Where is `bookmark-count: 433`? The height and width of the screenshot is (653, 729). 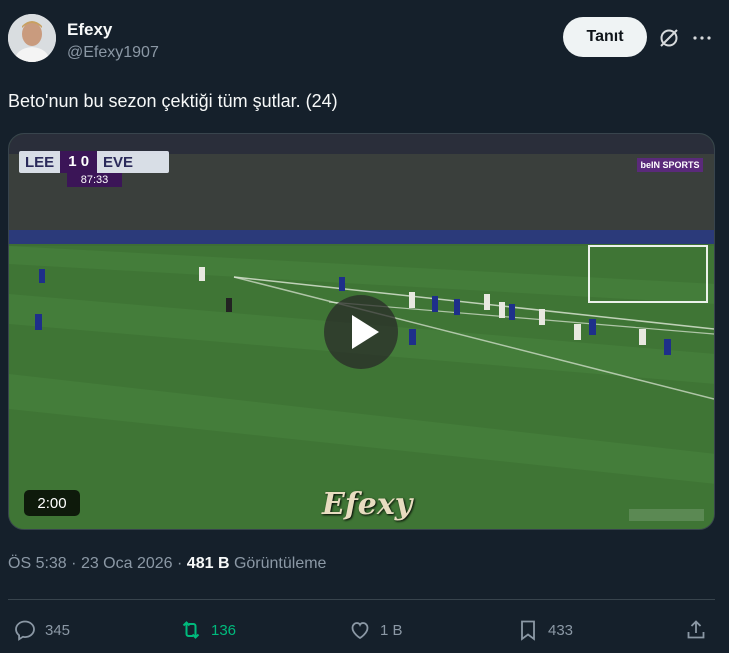
bookmark-count: 433 is located at coordinates (561, 630).